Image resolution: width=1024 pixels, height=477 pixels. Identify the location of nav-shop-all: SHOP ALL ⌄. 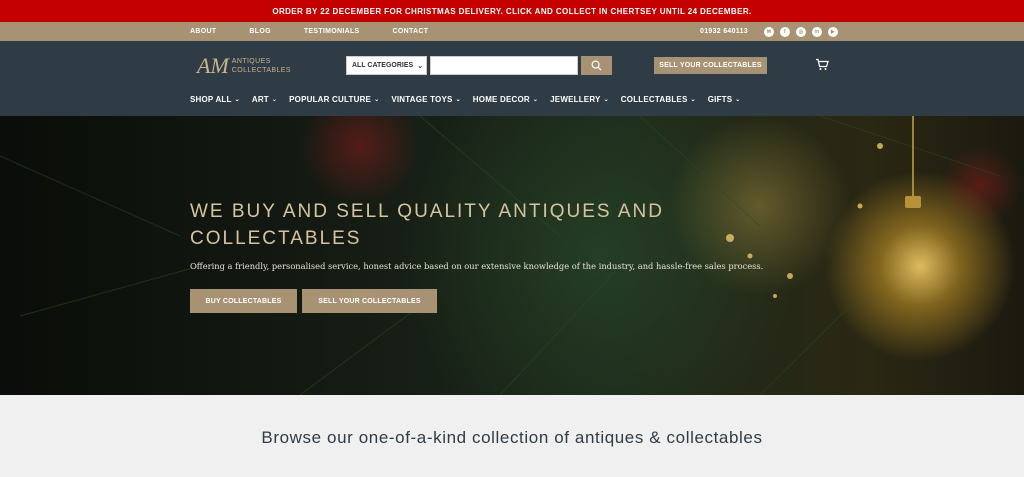
(215, 99).